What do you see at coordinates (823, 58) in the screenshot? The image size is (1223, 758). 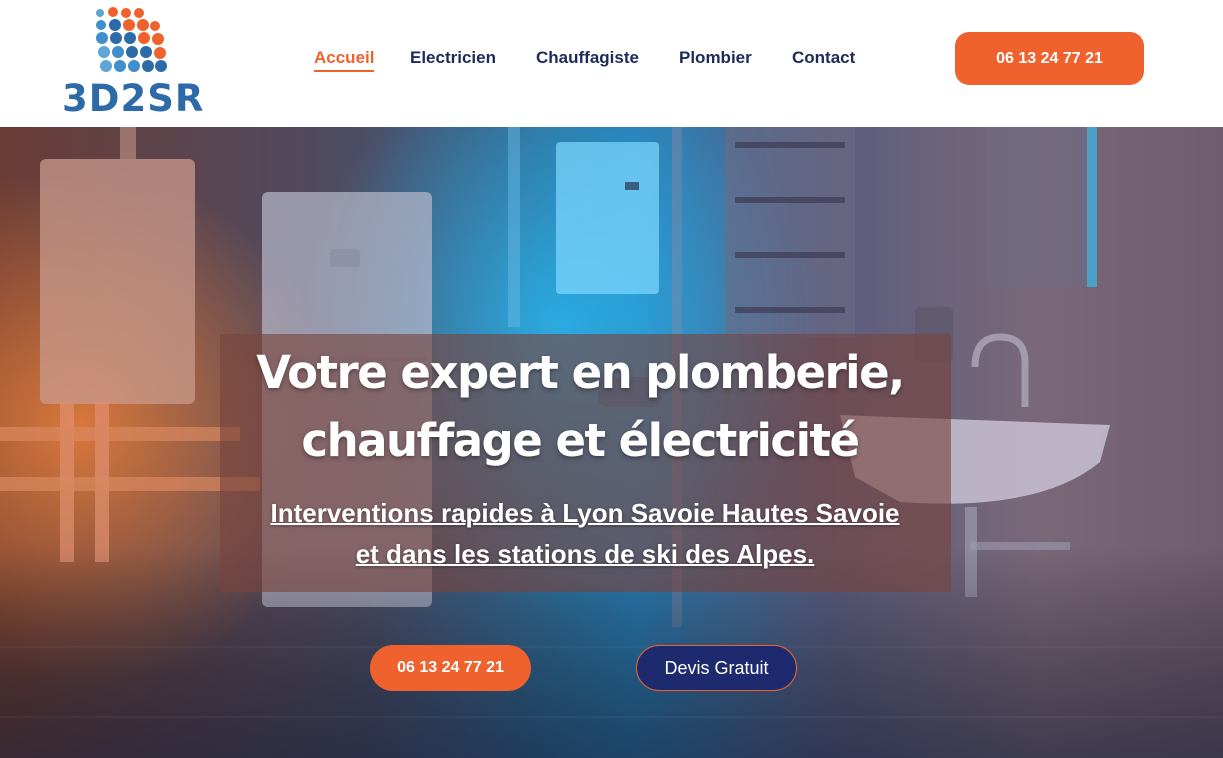 I see `nav-item-contact: Contact` at bounding box center [823, 58].